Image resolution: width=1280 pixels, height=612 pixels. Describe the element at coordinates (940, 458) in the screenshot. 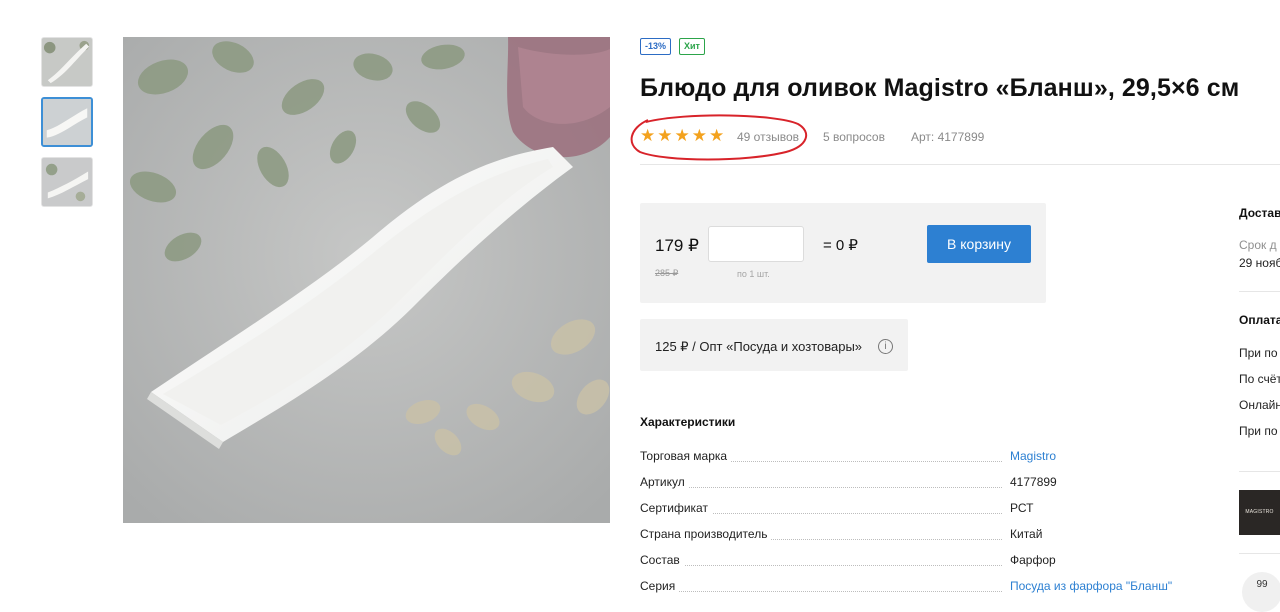

I see `characteristic-row: Торговая марка Magistro` at that location.